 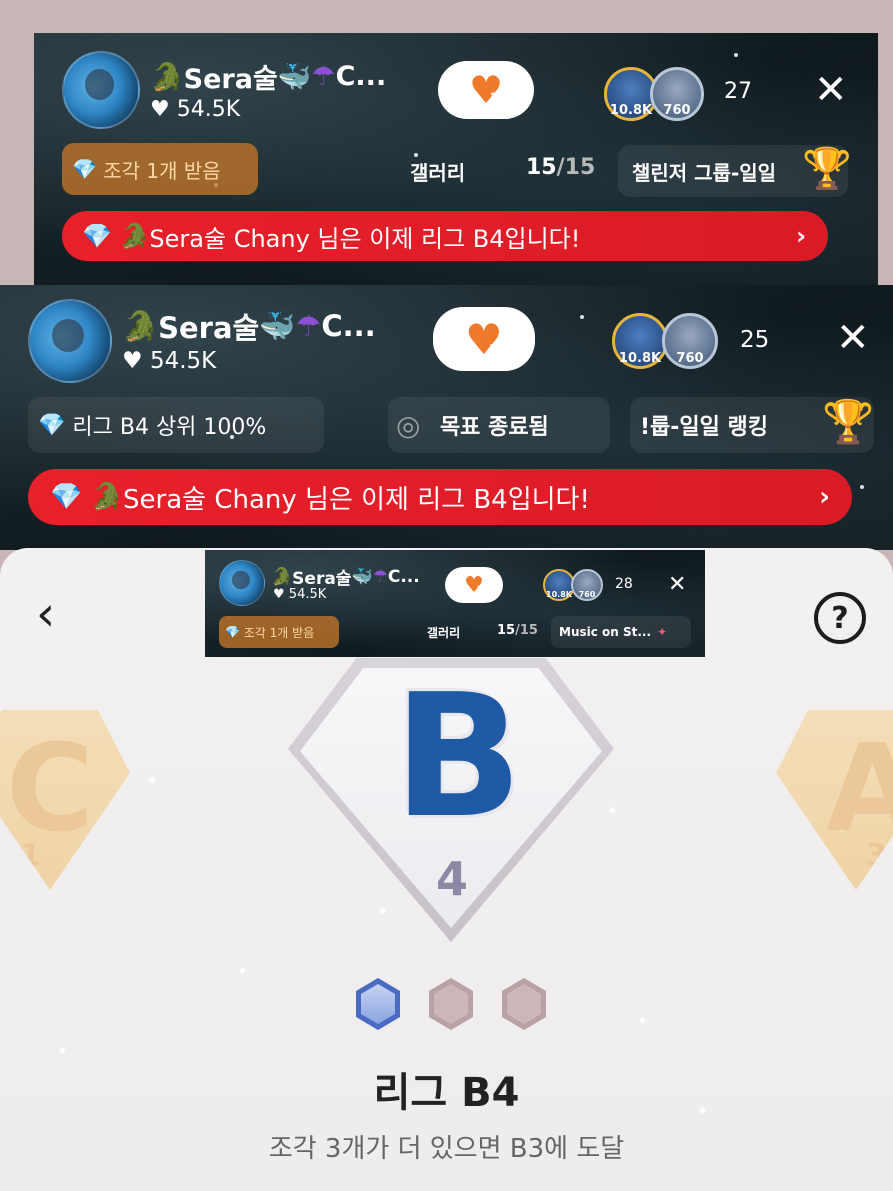 What do you see at coordinates (754, 340) in the screenshot?
I see `viewer-count: 25` at bounding box center [754, 340].